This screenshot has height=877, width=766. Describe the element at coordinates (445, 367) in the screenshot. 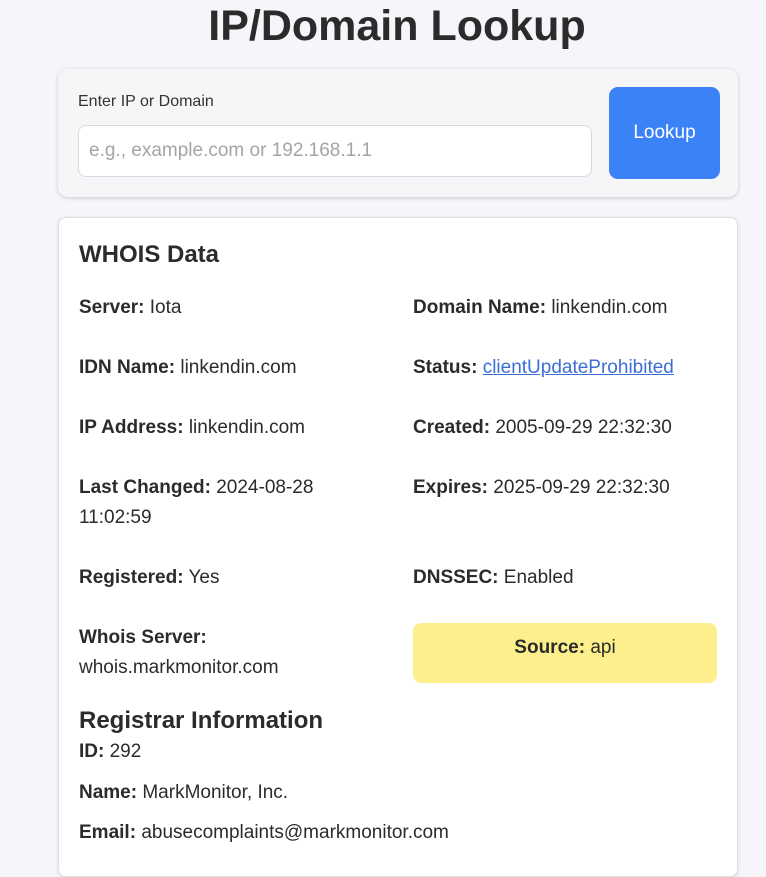

I see `field-status-label: Status:` at that location.